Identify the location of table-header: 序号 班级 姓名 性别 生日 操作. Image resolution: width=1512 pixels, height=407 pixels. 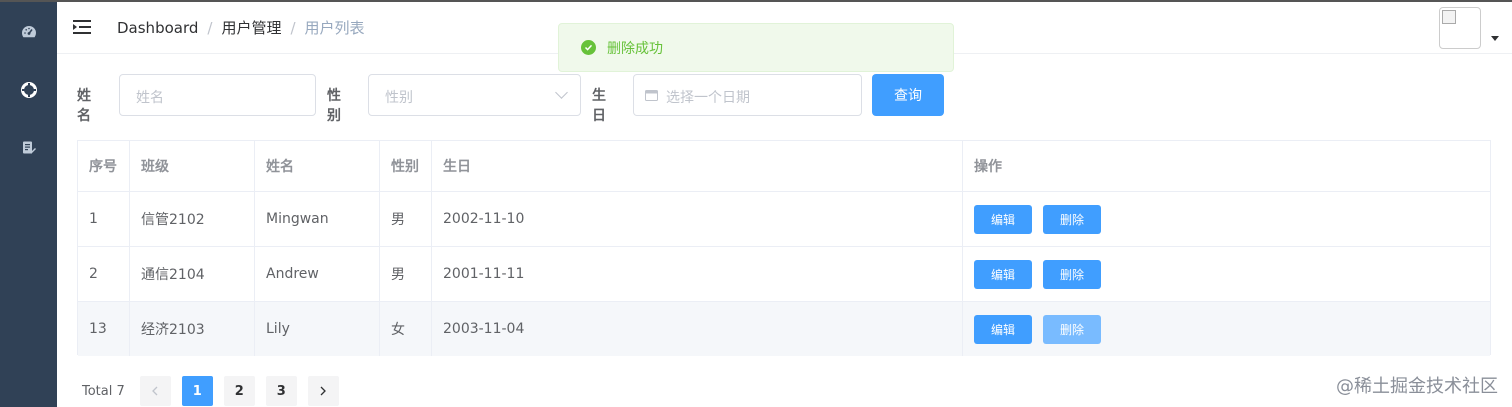
(784, 166).